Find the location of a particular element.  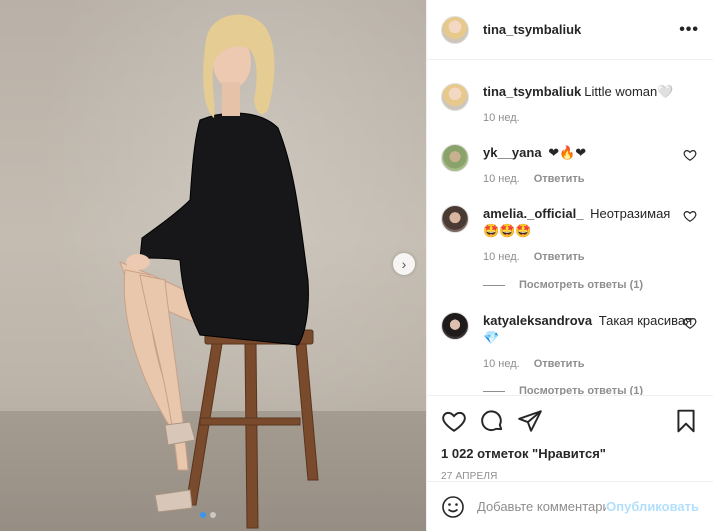

carousel-indicator is located at coordinates (208, 515).